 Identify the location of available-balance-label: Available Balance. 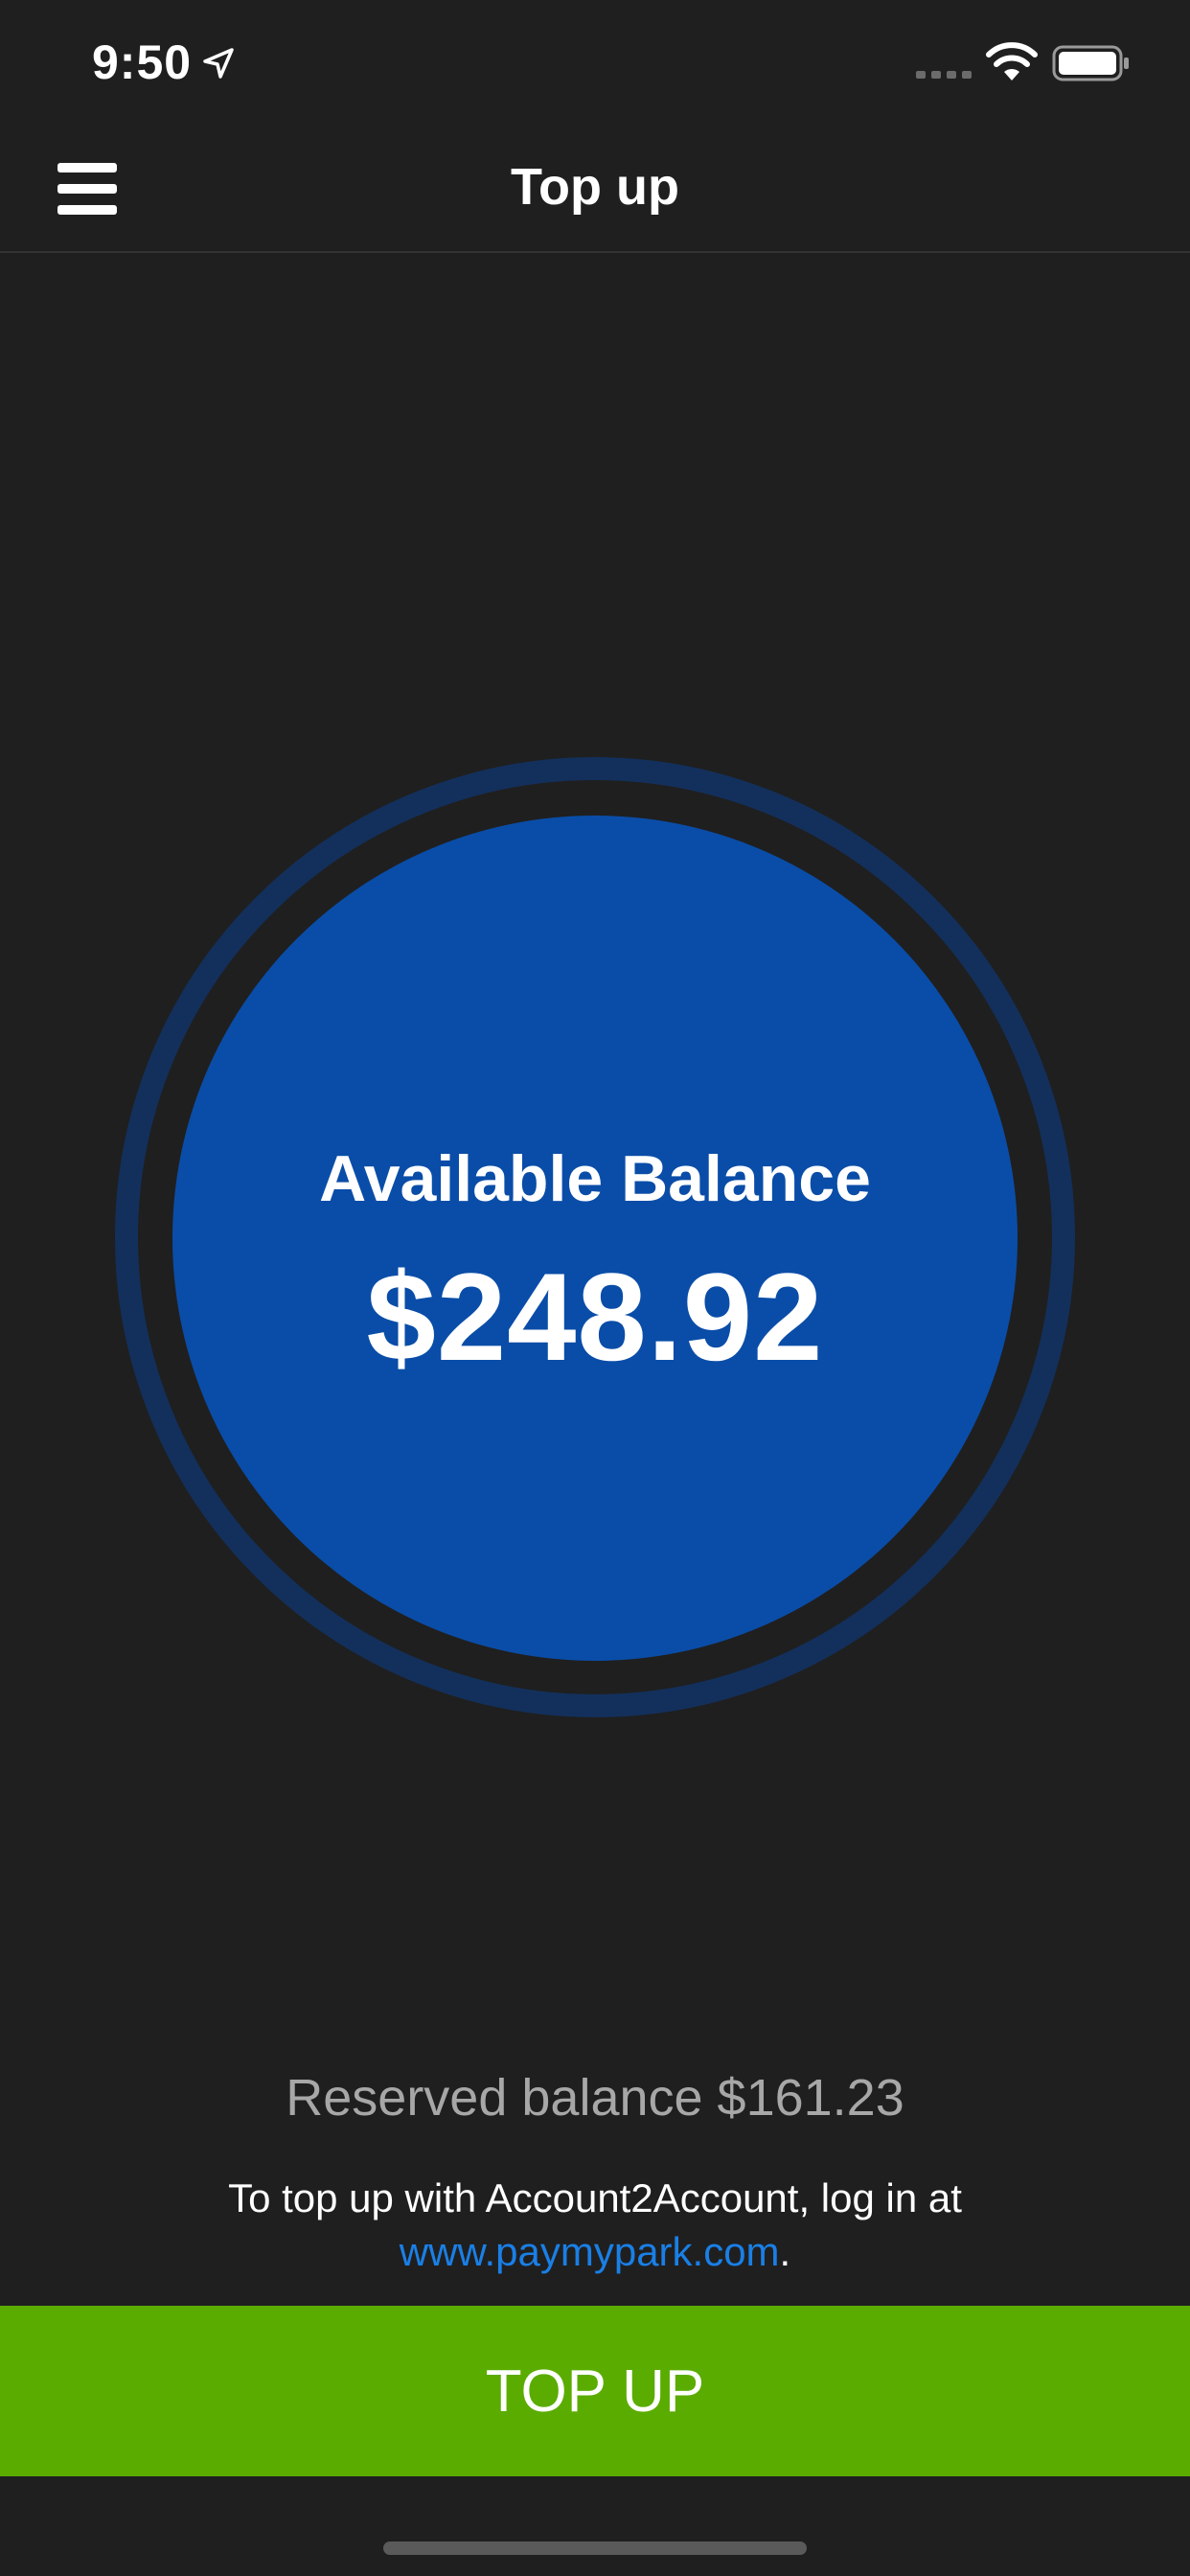
(595, 1178).